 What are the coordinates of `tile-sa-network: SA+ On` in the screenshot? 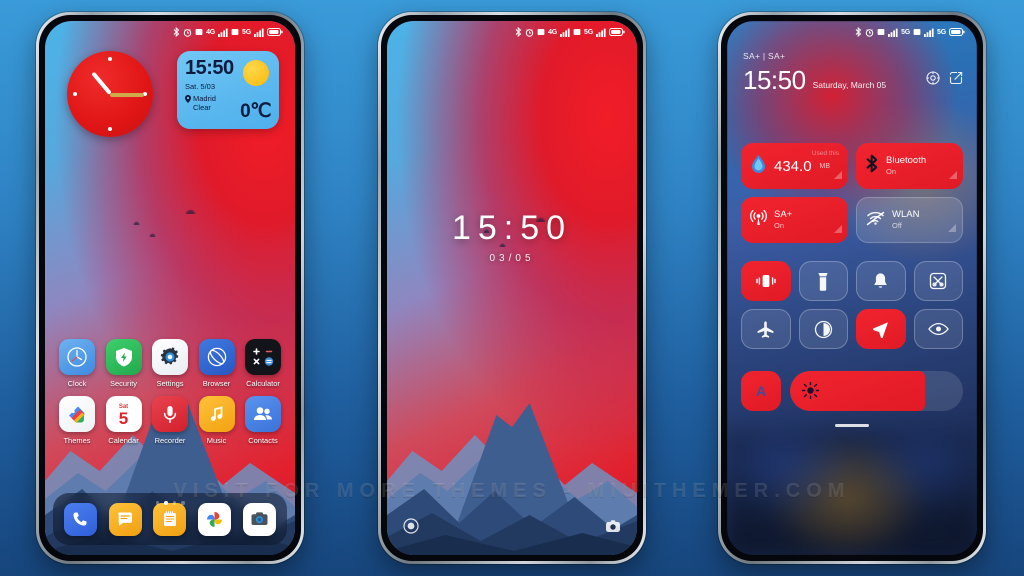 It's located at (794, 220).